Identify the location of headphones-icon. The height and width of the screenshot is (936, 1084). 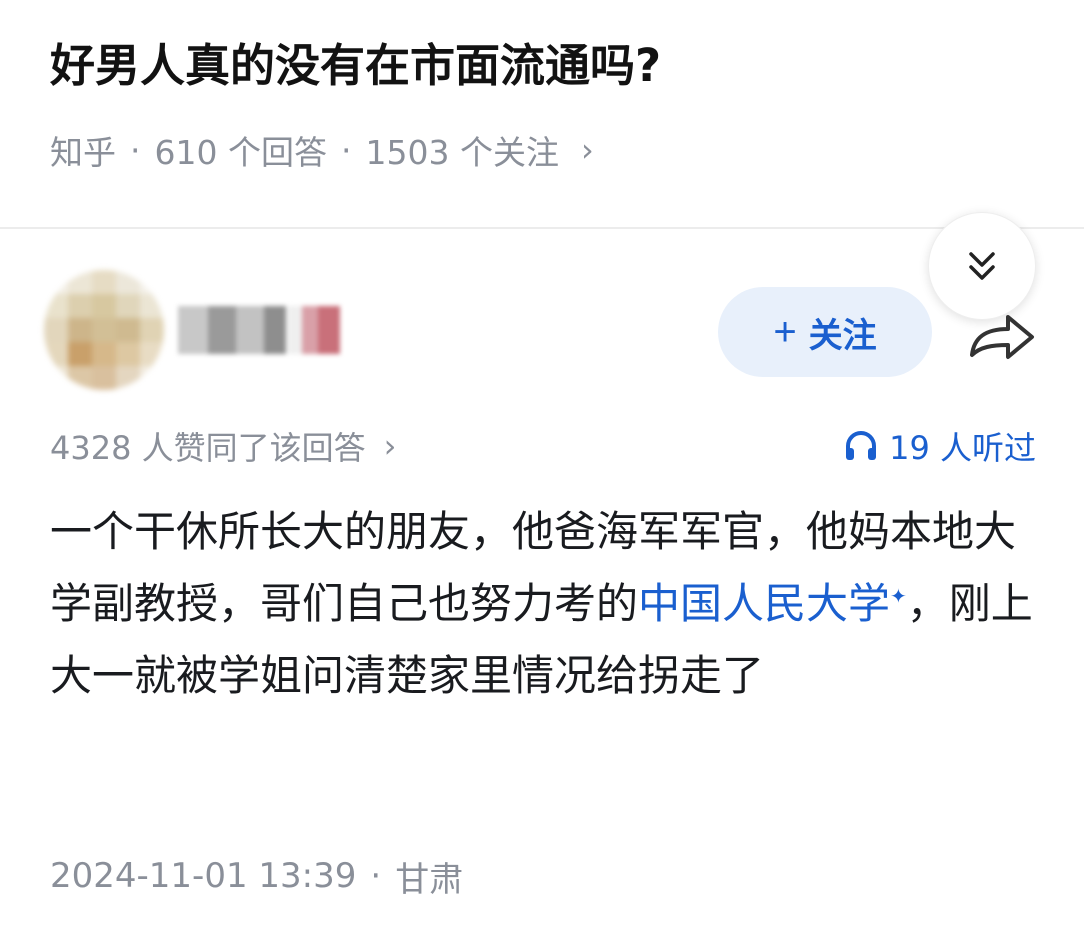
(861, 445).